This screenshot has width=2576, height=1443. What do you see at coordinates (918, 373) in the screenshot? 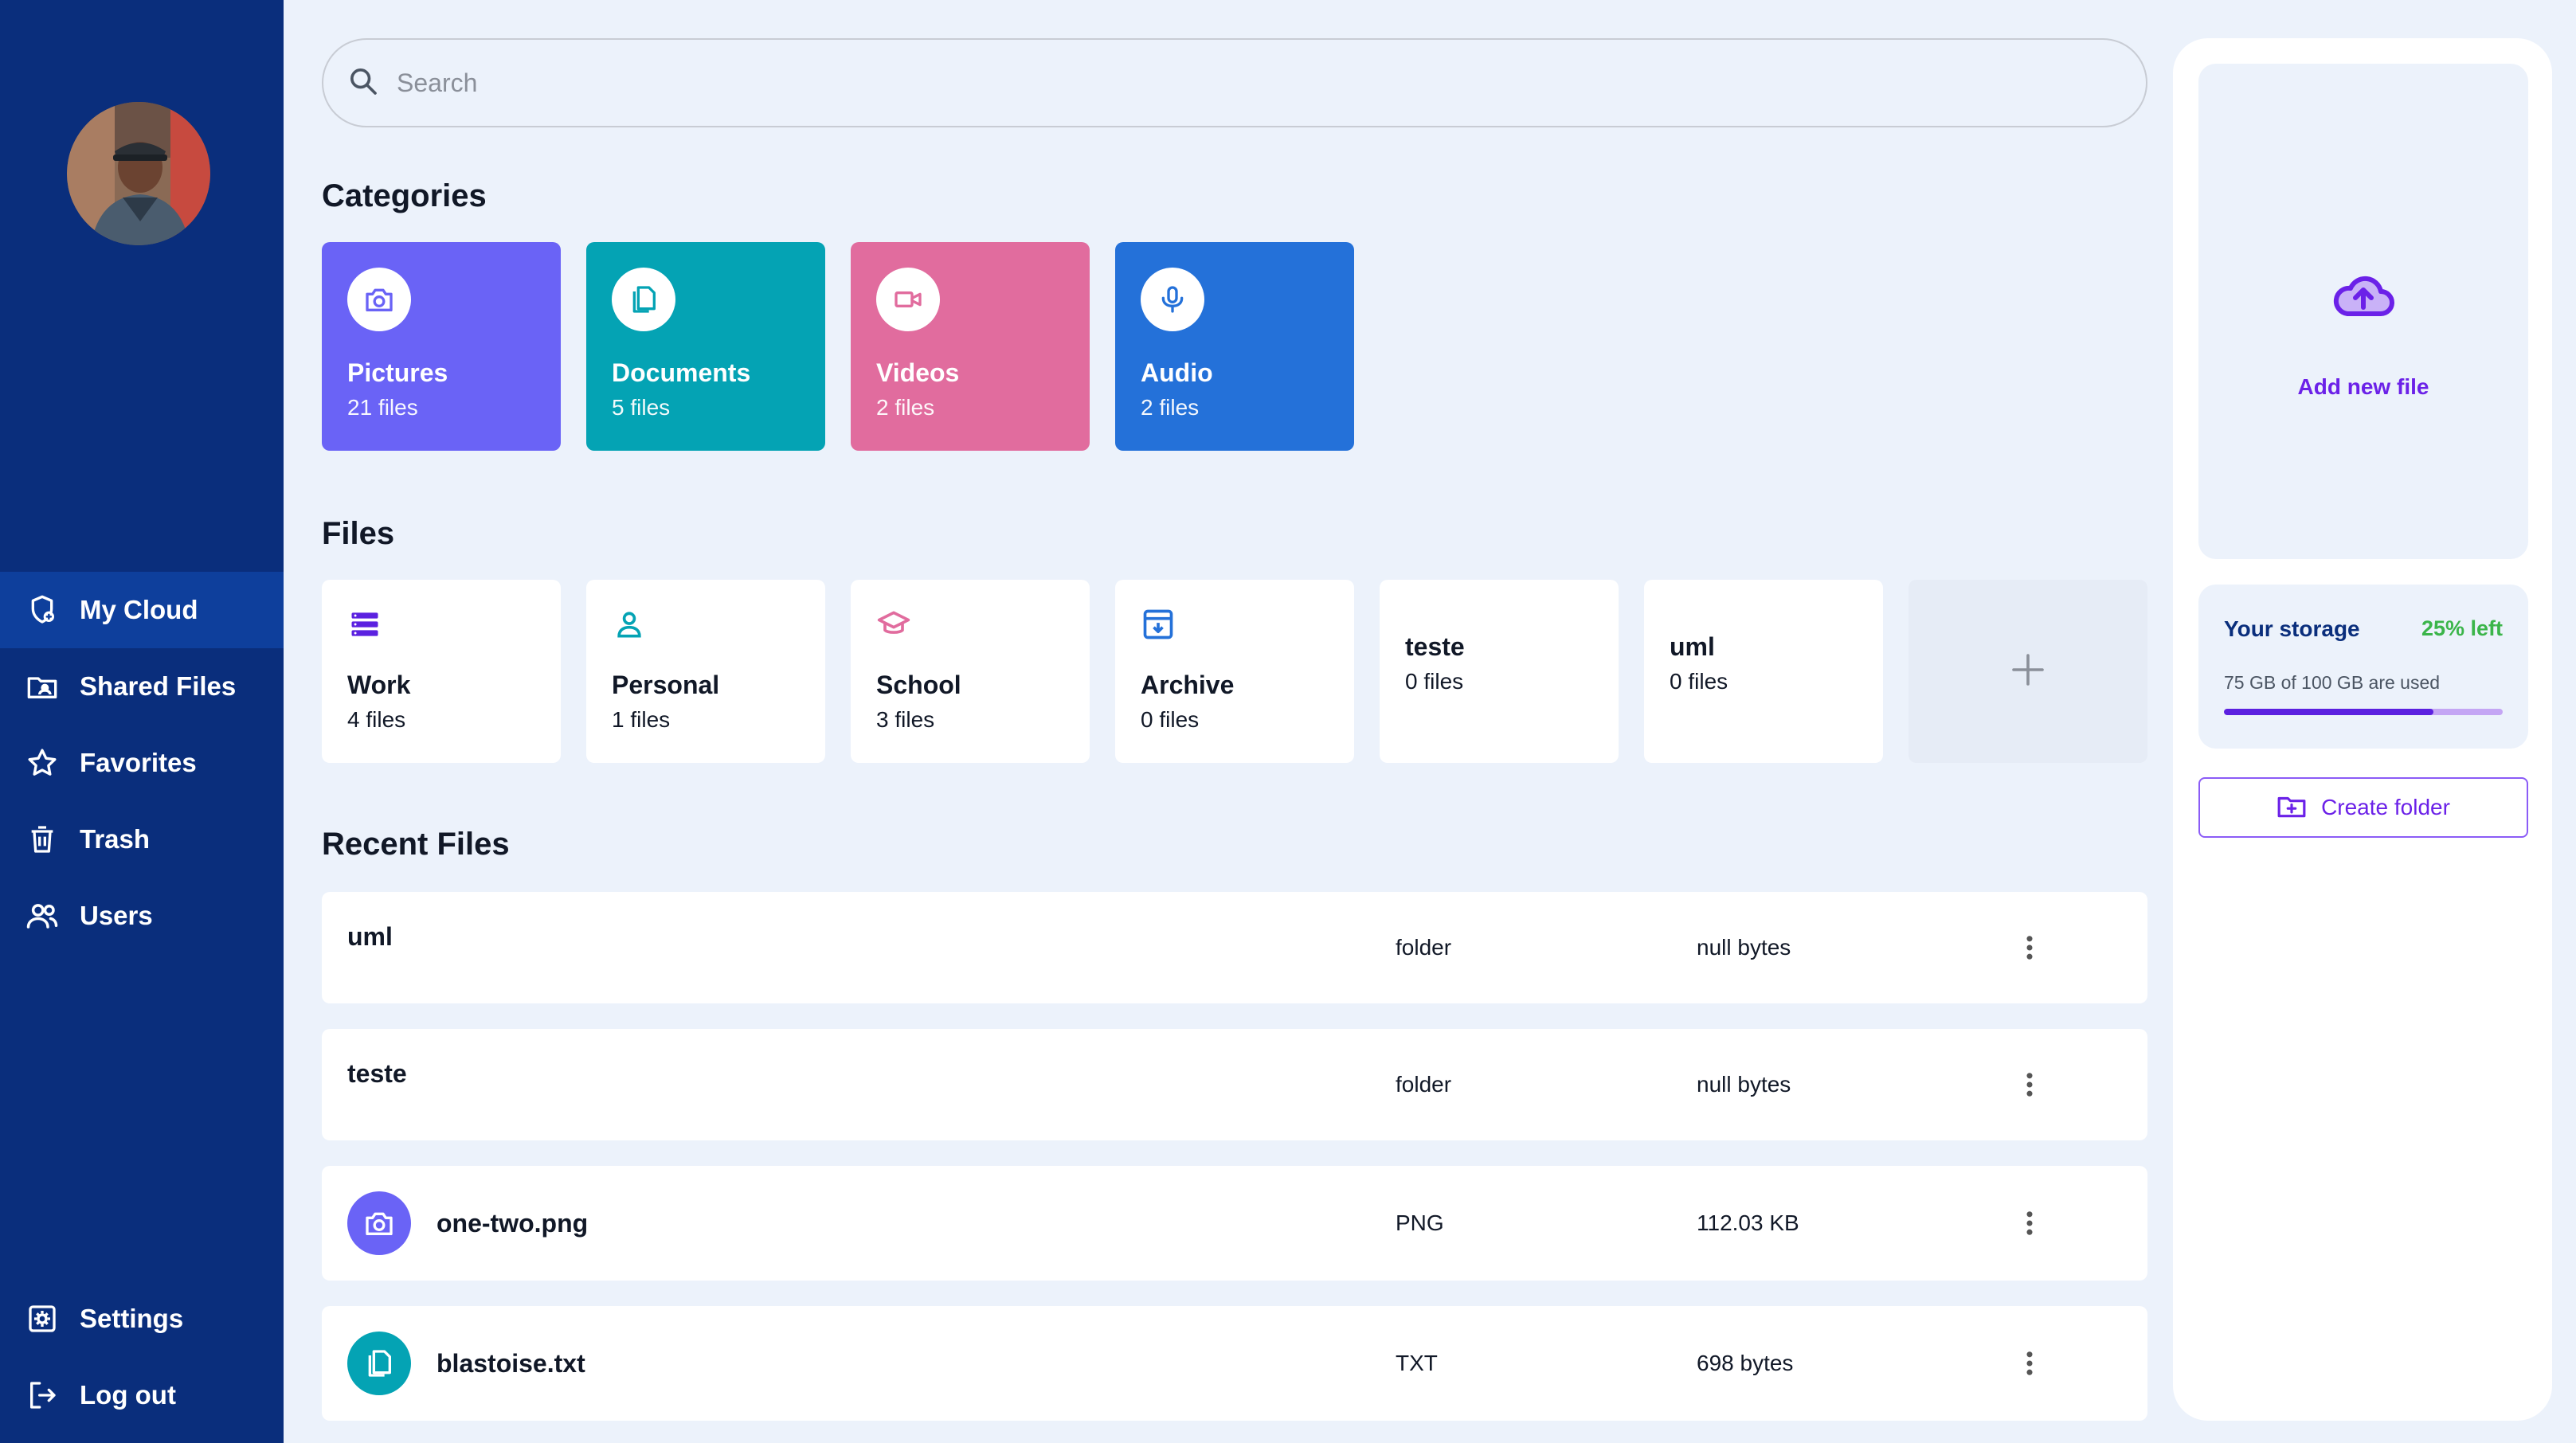
I see `category-name: Videos` at bounding box center [918, 373].